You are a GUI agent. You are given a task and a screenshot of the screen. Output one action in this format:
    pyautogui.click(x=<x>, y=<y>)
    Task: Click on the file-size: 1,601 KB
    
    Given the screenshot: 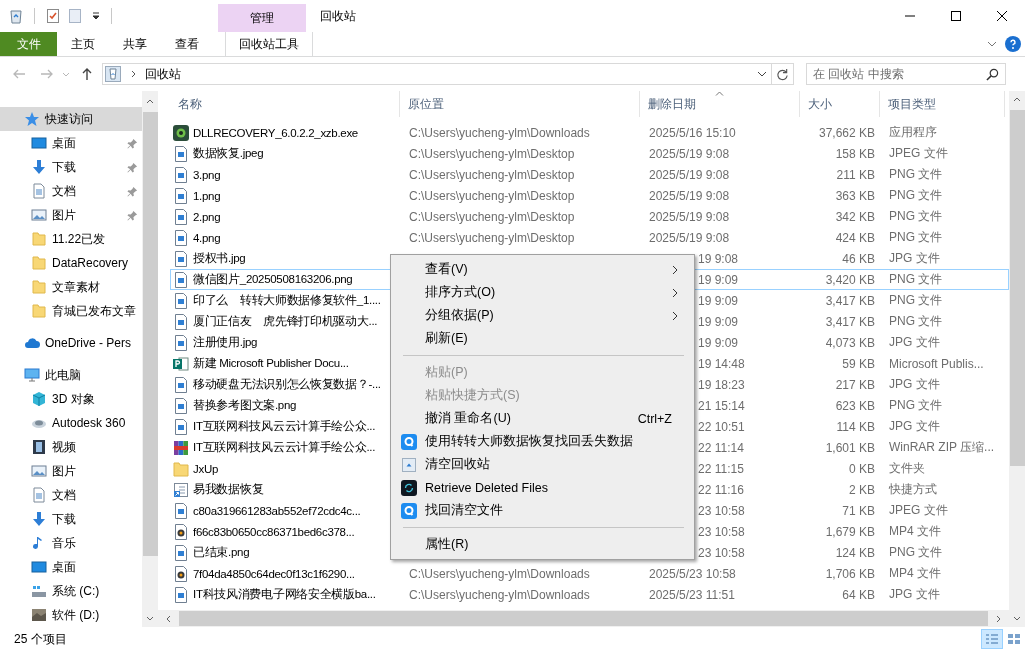 What is the action you would take?
    pyautogui.click(x=850, y=447)
    